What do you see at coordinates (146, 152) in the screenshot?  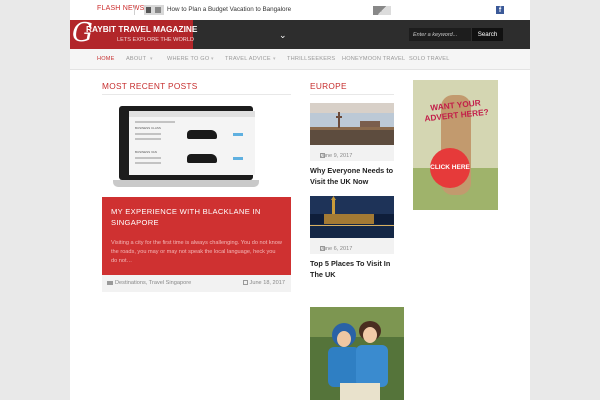 I see `screen-label: BUSINESS VAN` at bounding box center [146, 152].